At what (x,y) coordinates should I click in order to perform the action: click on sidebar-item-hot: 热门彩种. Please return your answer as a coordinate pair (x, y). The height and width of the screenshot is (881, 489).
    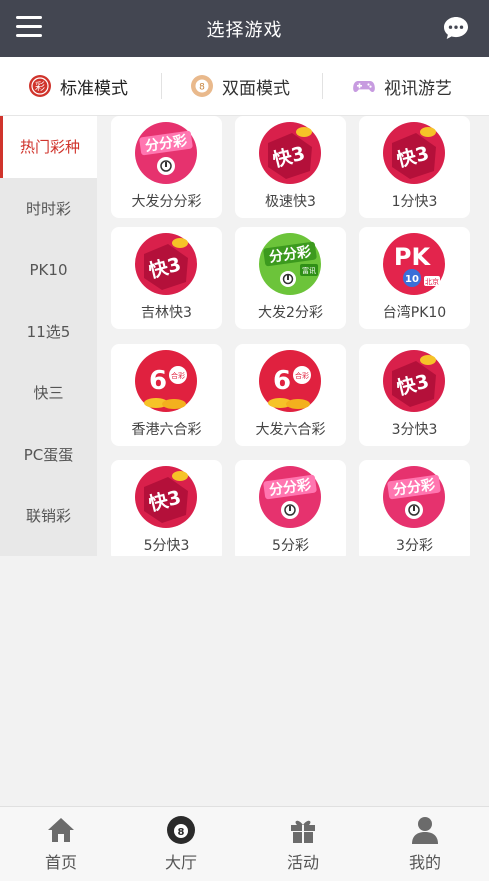
    Looking at the image, I should click on (48, 147).